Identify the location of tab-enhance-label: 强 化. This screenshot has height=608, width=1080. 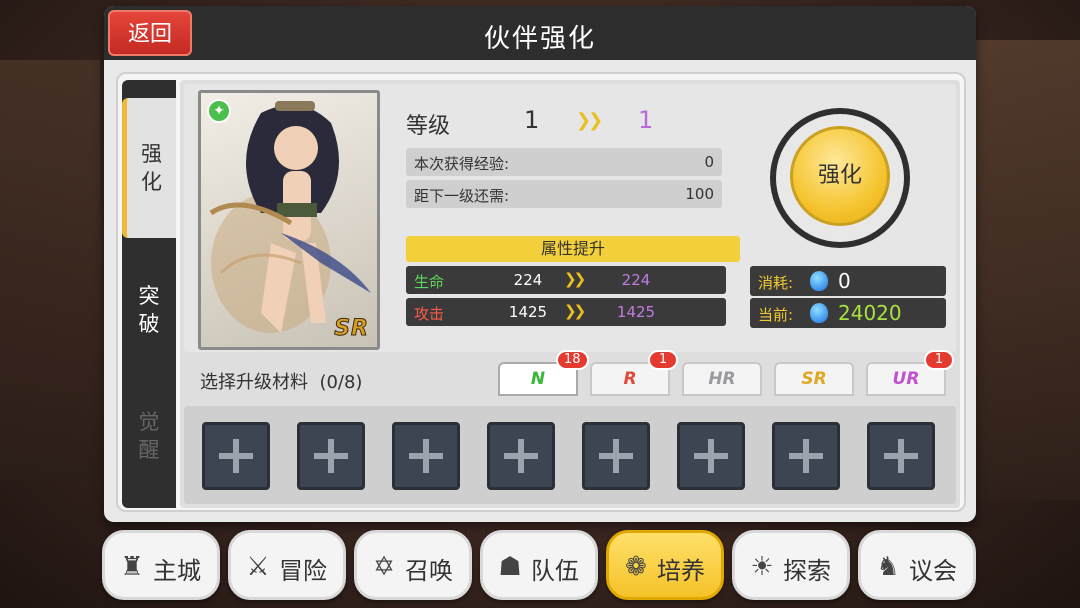
(151, 168).